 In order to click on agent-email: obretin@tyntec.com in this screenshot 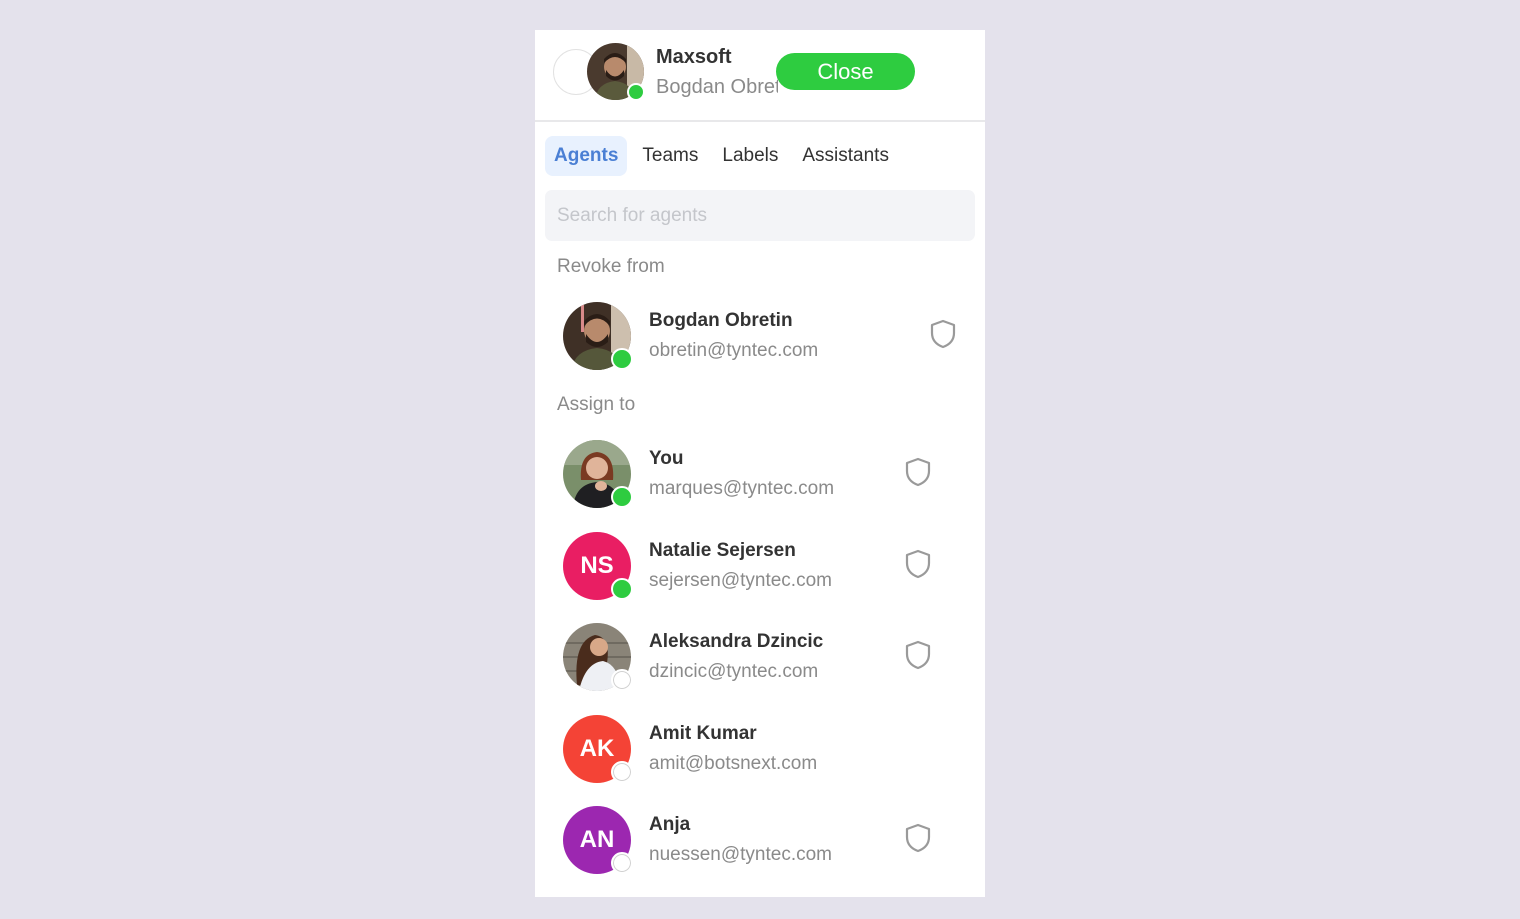, I will do `click(734, 350)`.